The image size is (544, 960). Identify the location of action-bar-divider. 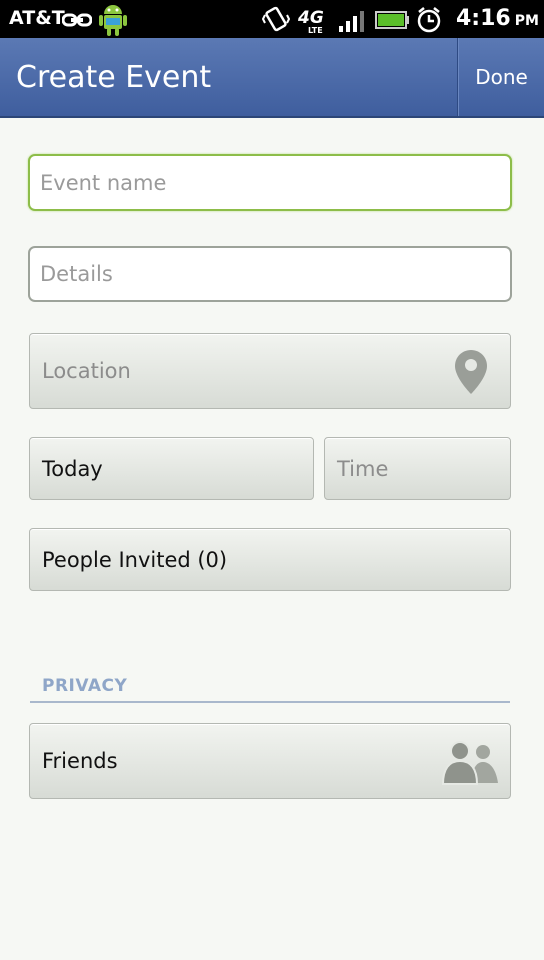
(457, 77).